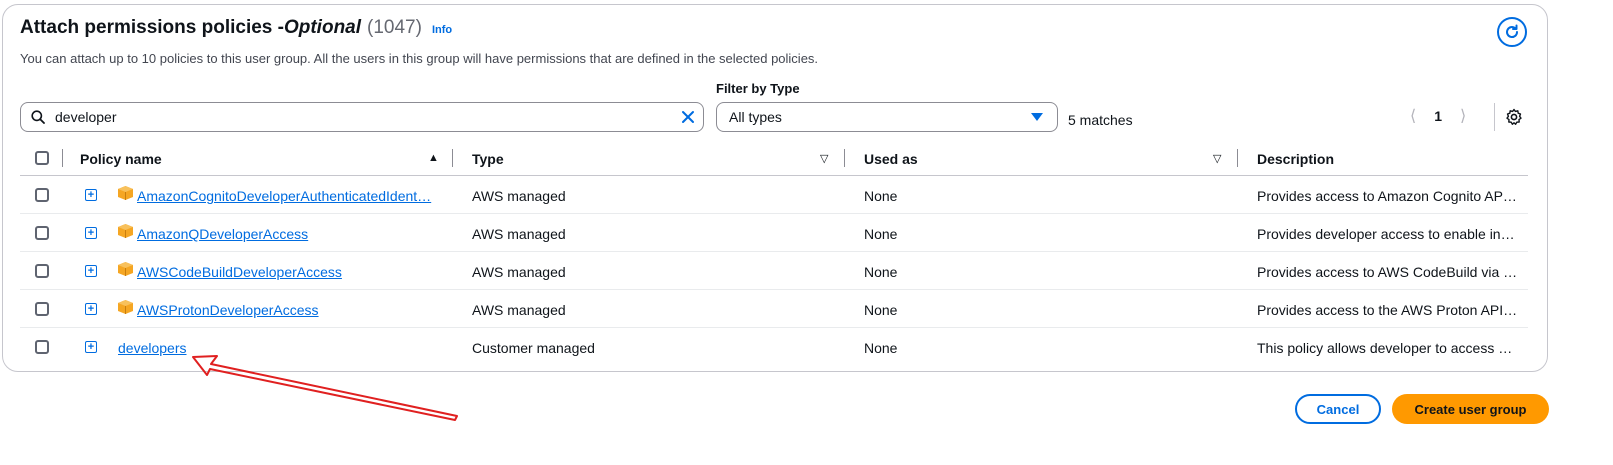  Describe the element at coordinates (152, 348) in the screenshot. I see `policy-name-text: developers` at that location.